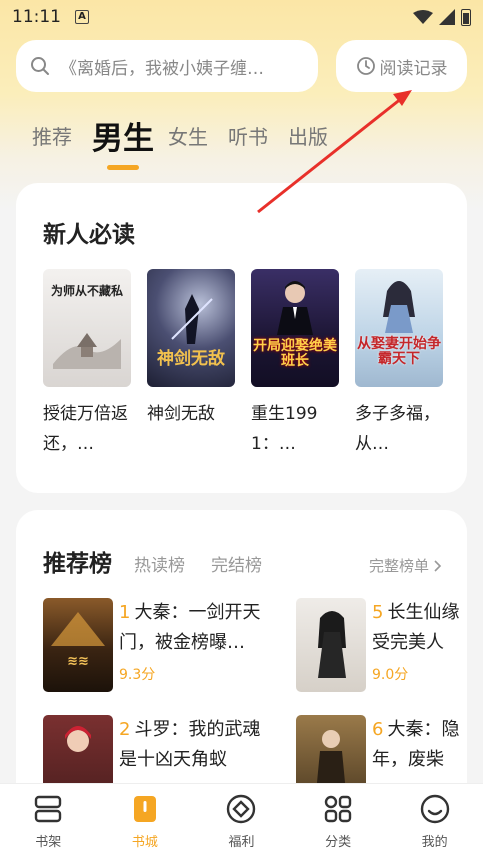 The height and width of the screenshot is (858, 483). What do you see at coordinates (390, 675) in the screenshot?
I see `book-score: 9.0分` at bounding box center [390, 675].